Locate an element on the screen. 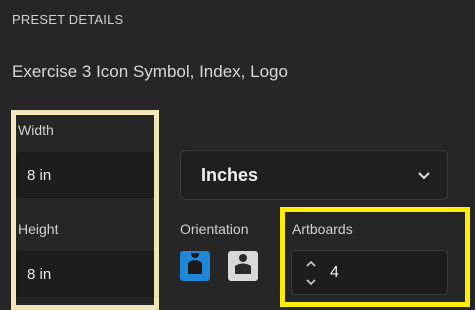  orientation-label: Orientation is located at coordinates (214, 229).